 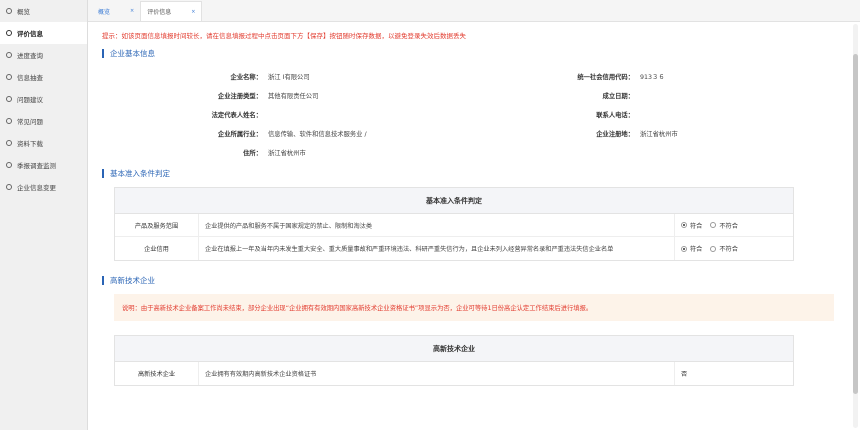 What do you see at coordinates (171, 11) in the screenshot?
I see `tab-evaluation: 评价信息 ×` at bounding box center [171, 11].